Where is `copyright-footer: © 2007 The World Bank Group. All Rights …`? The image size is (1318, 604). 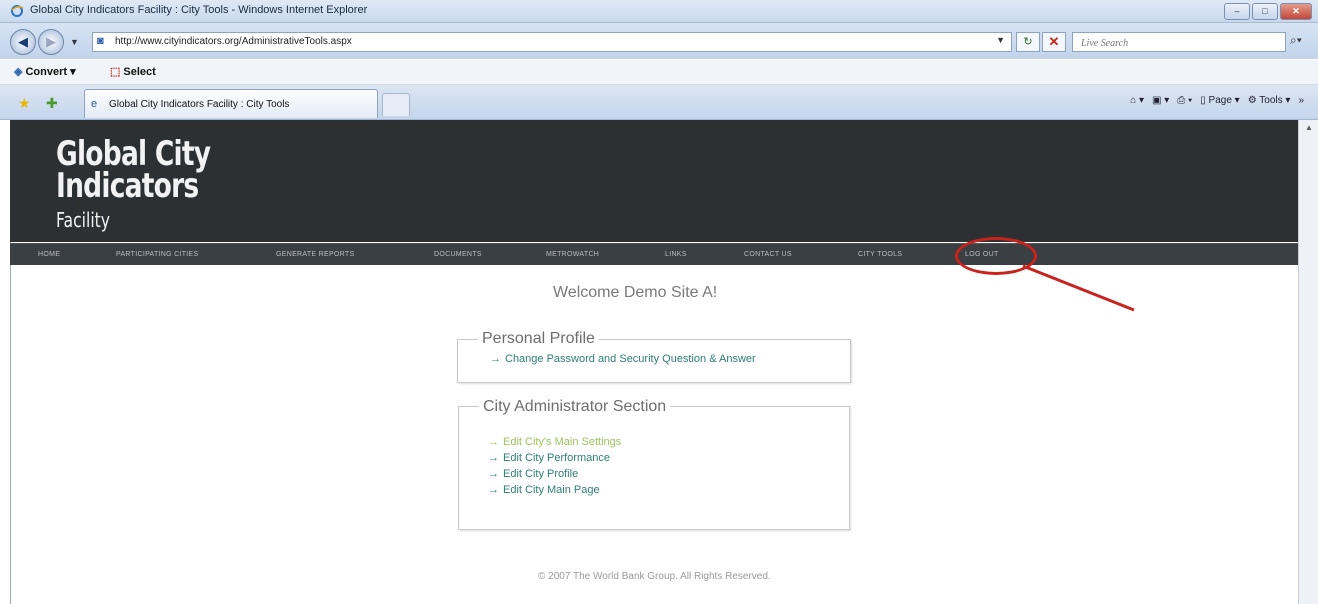 copyright-footer: © 2007 The World Bank Group. All Rights … is located at coordinates (654, 576).